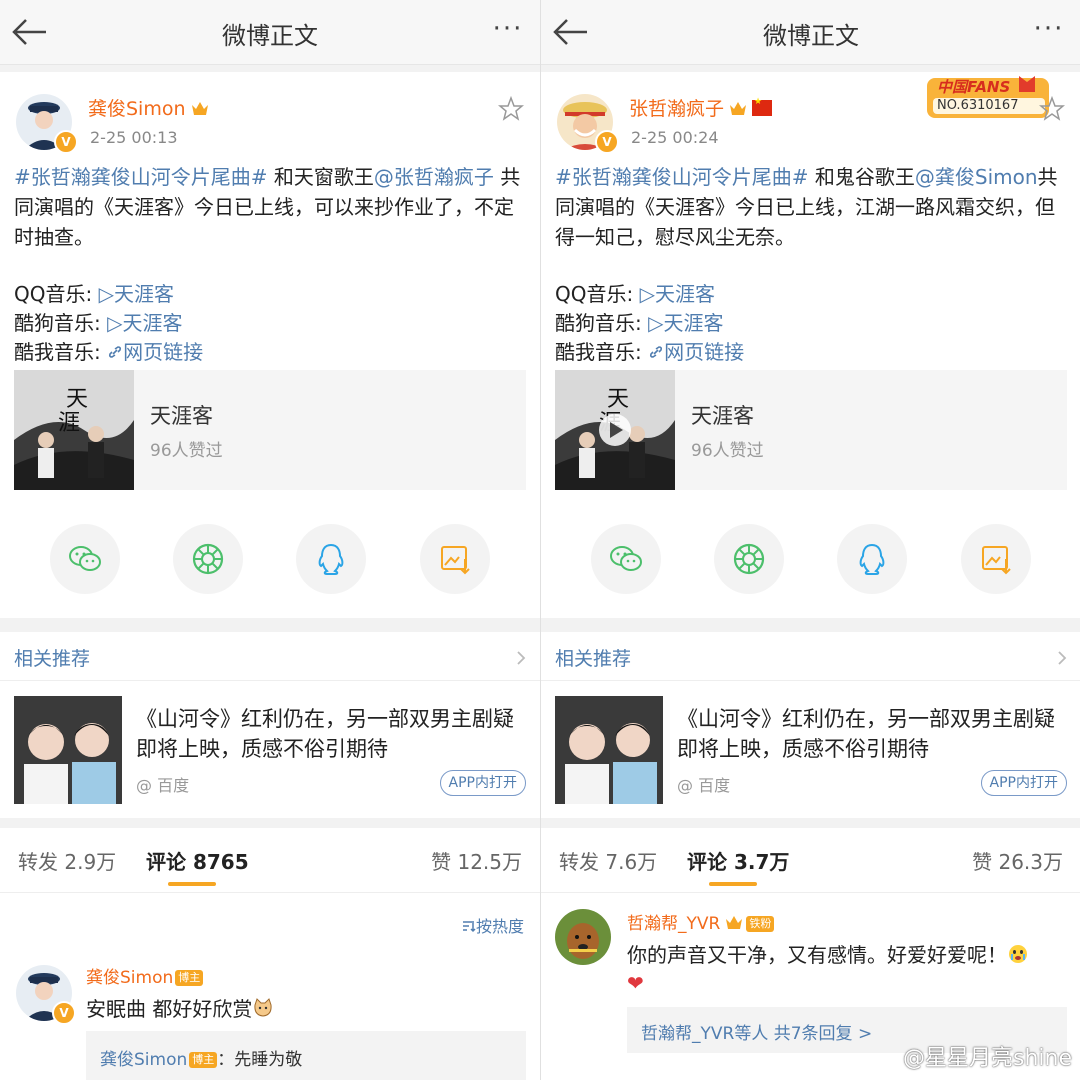  What do you see at coordinates (615, 430) in the screenshot?
I see `album-cover-image: 天涯` at bounding box center [615, 430].